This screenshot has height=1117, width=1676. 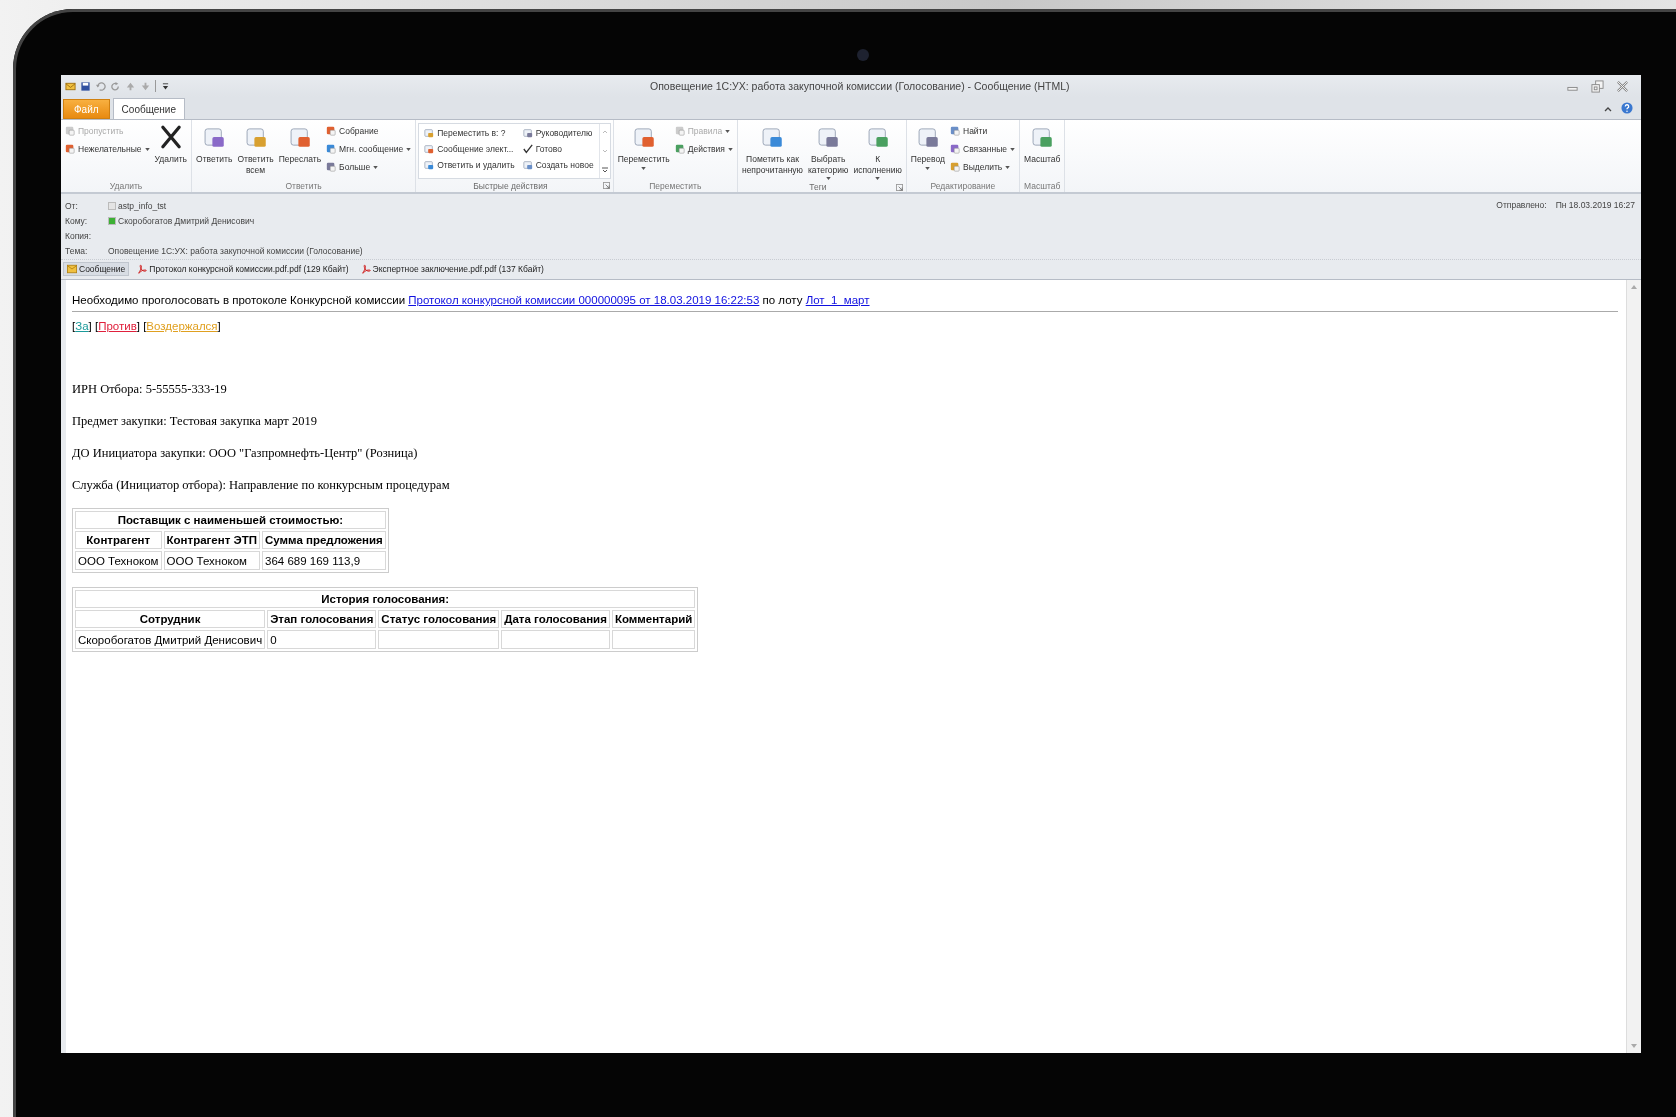 I want to click on pdf-icon, so click(x=142, y=269).